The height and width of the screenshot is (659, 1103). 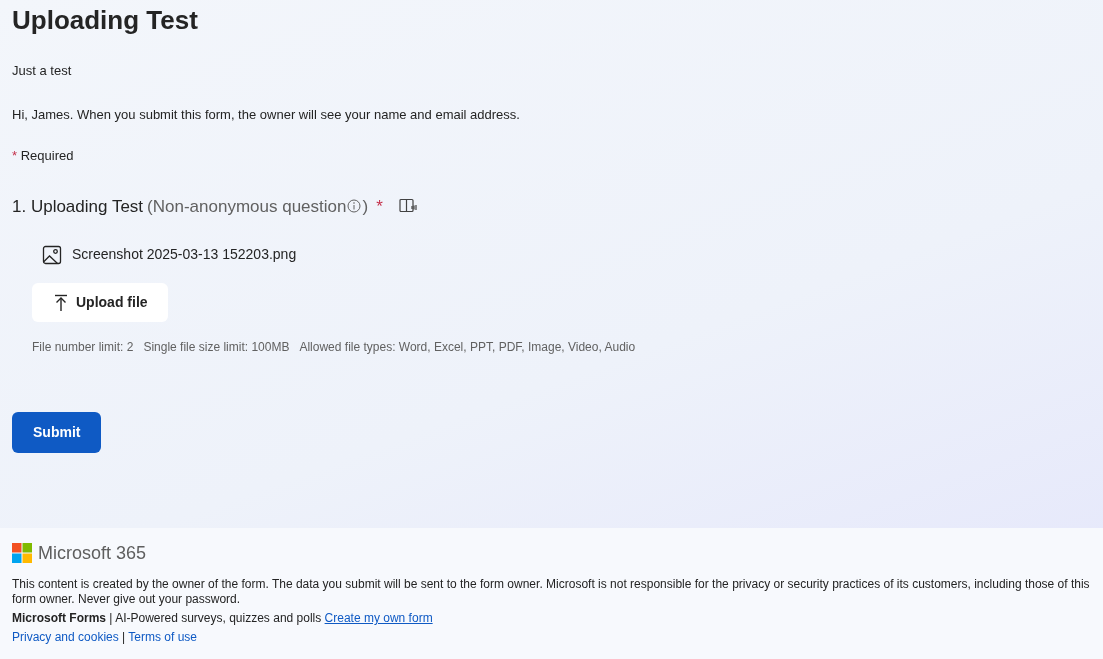 I want to click on footer-disclaimer: This content is created by the owner of the form. The data you submit will be sent to the form owner. Microsoft is not responsible for the privacy or security practices of its customers, including those of this form owner. Never give out your password., so click(x=551, y=592).